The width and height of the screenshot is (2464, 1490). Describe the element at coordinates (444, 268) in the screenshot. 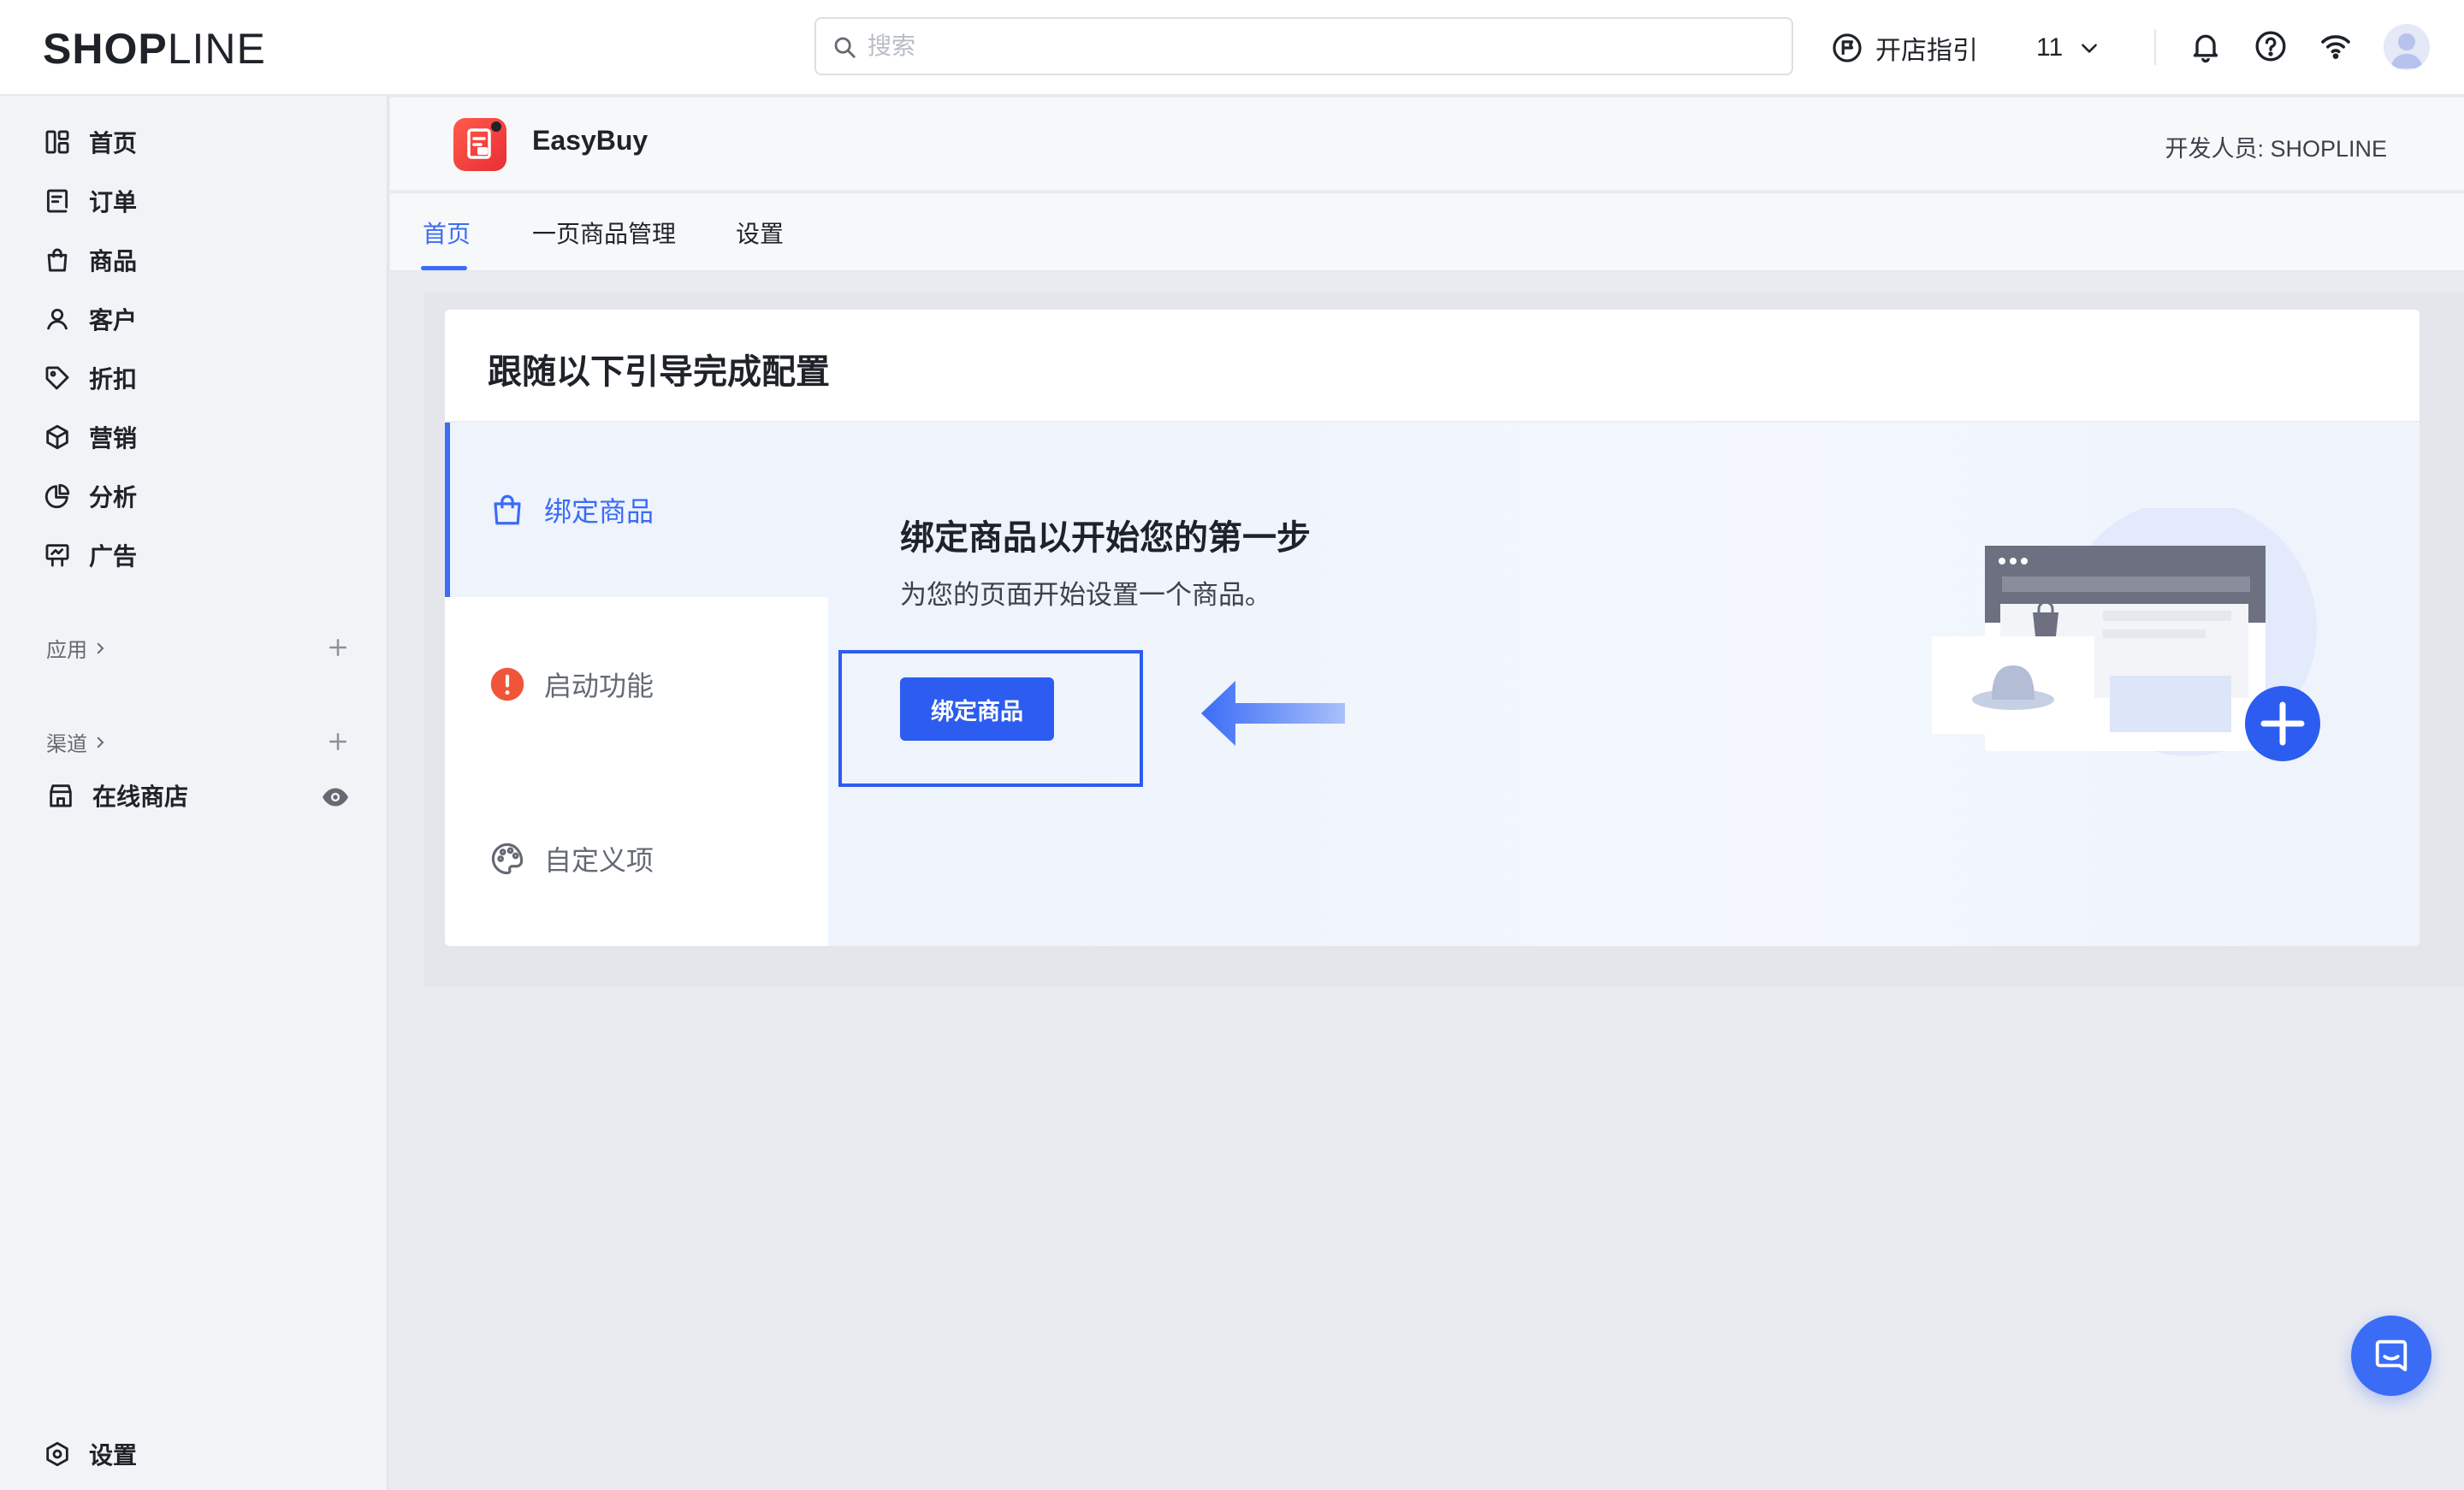

I see `active-tab-indicator` at that location.